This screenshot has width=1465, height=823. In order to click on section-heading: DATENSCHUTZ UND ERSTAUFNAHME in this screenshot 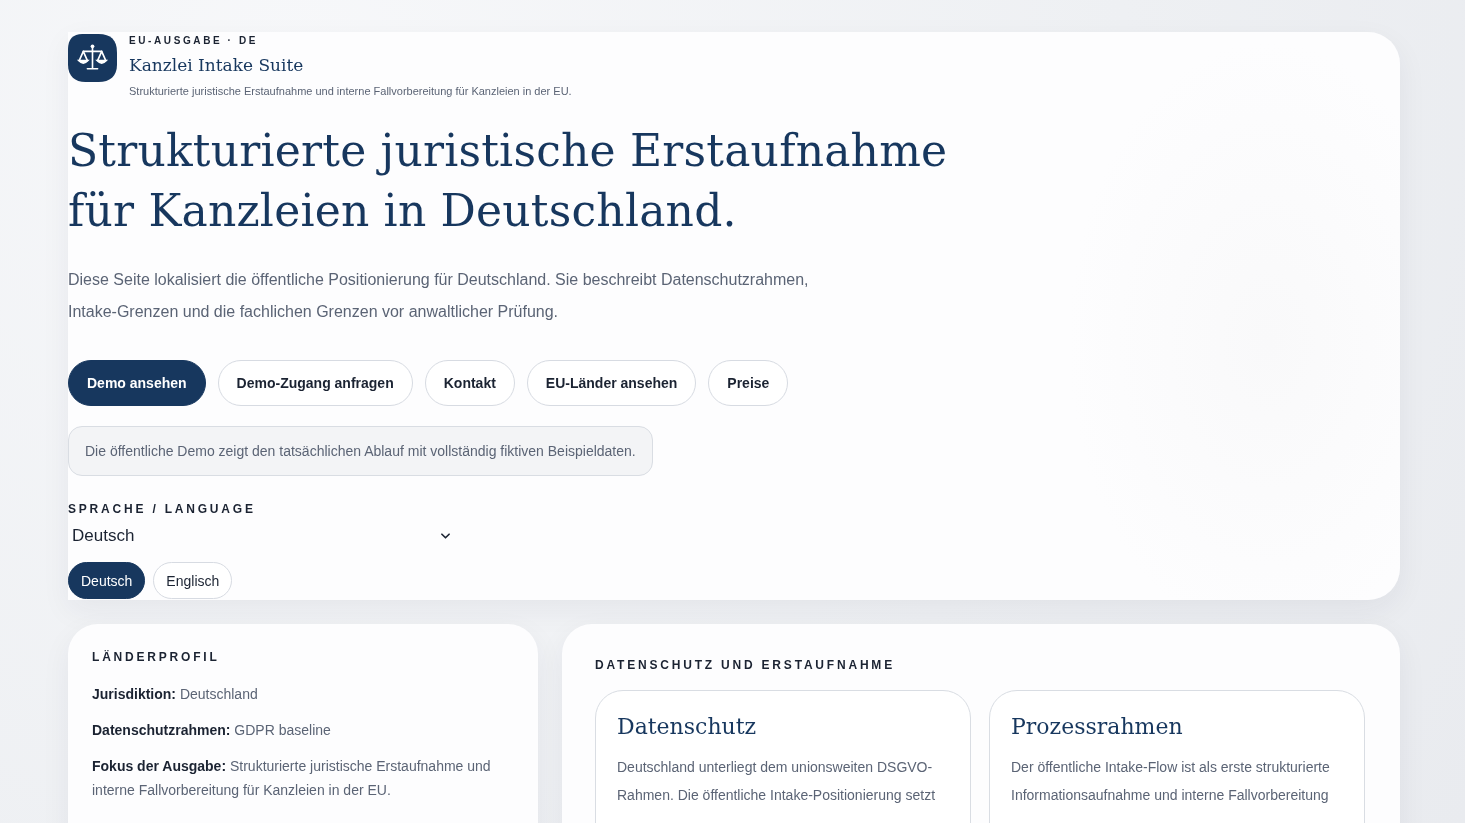, I will do `click(745, 665)`.